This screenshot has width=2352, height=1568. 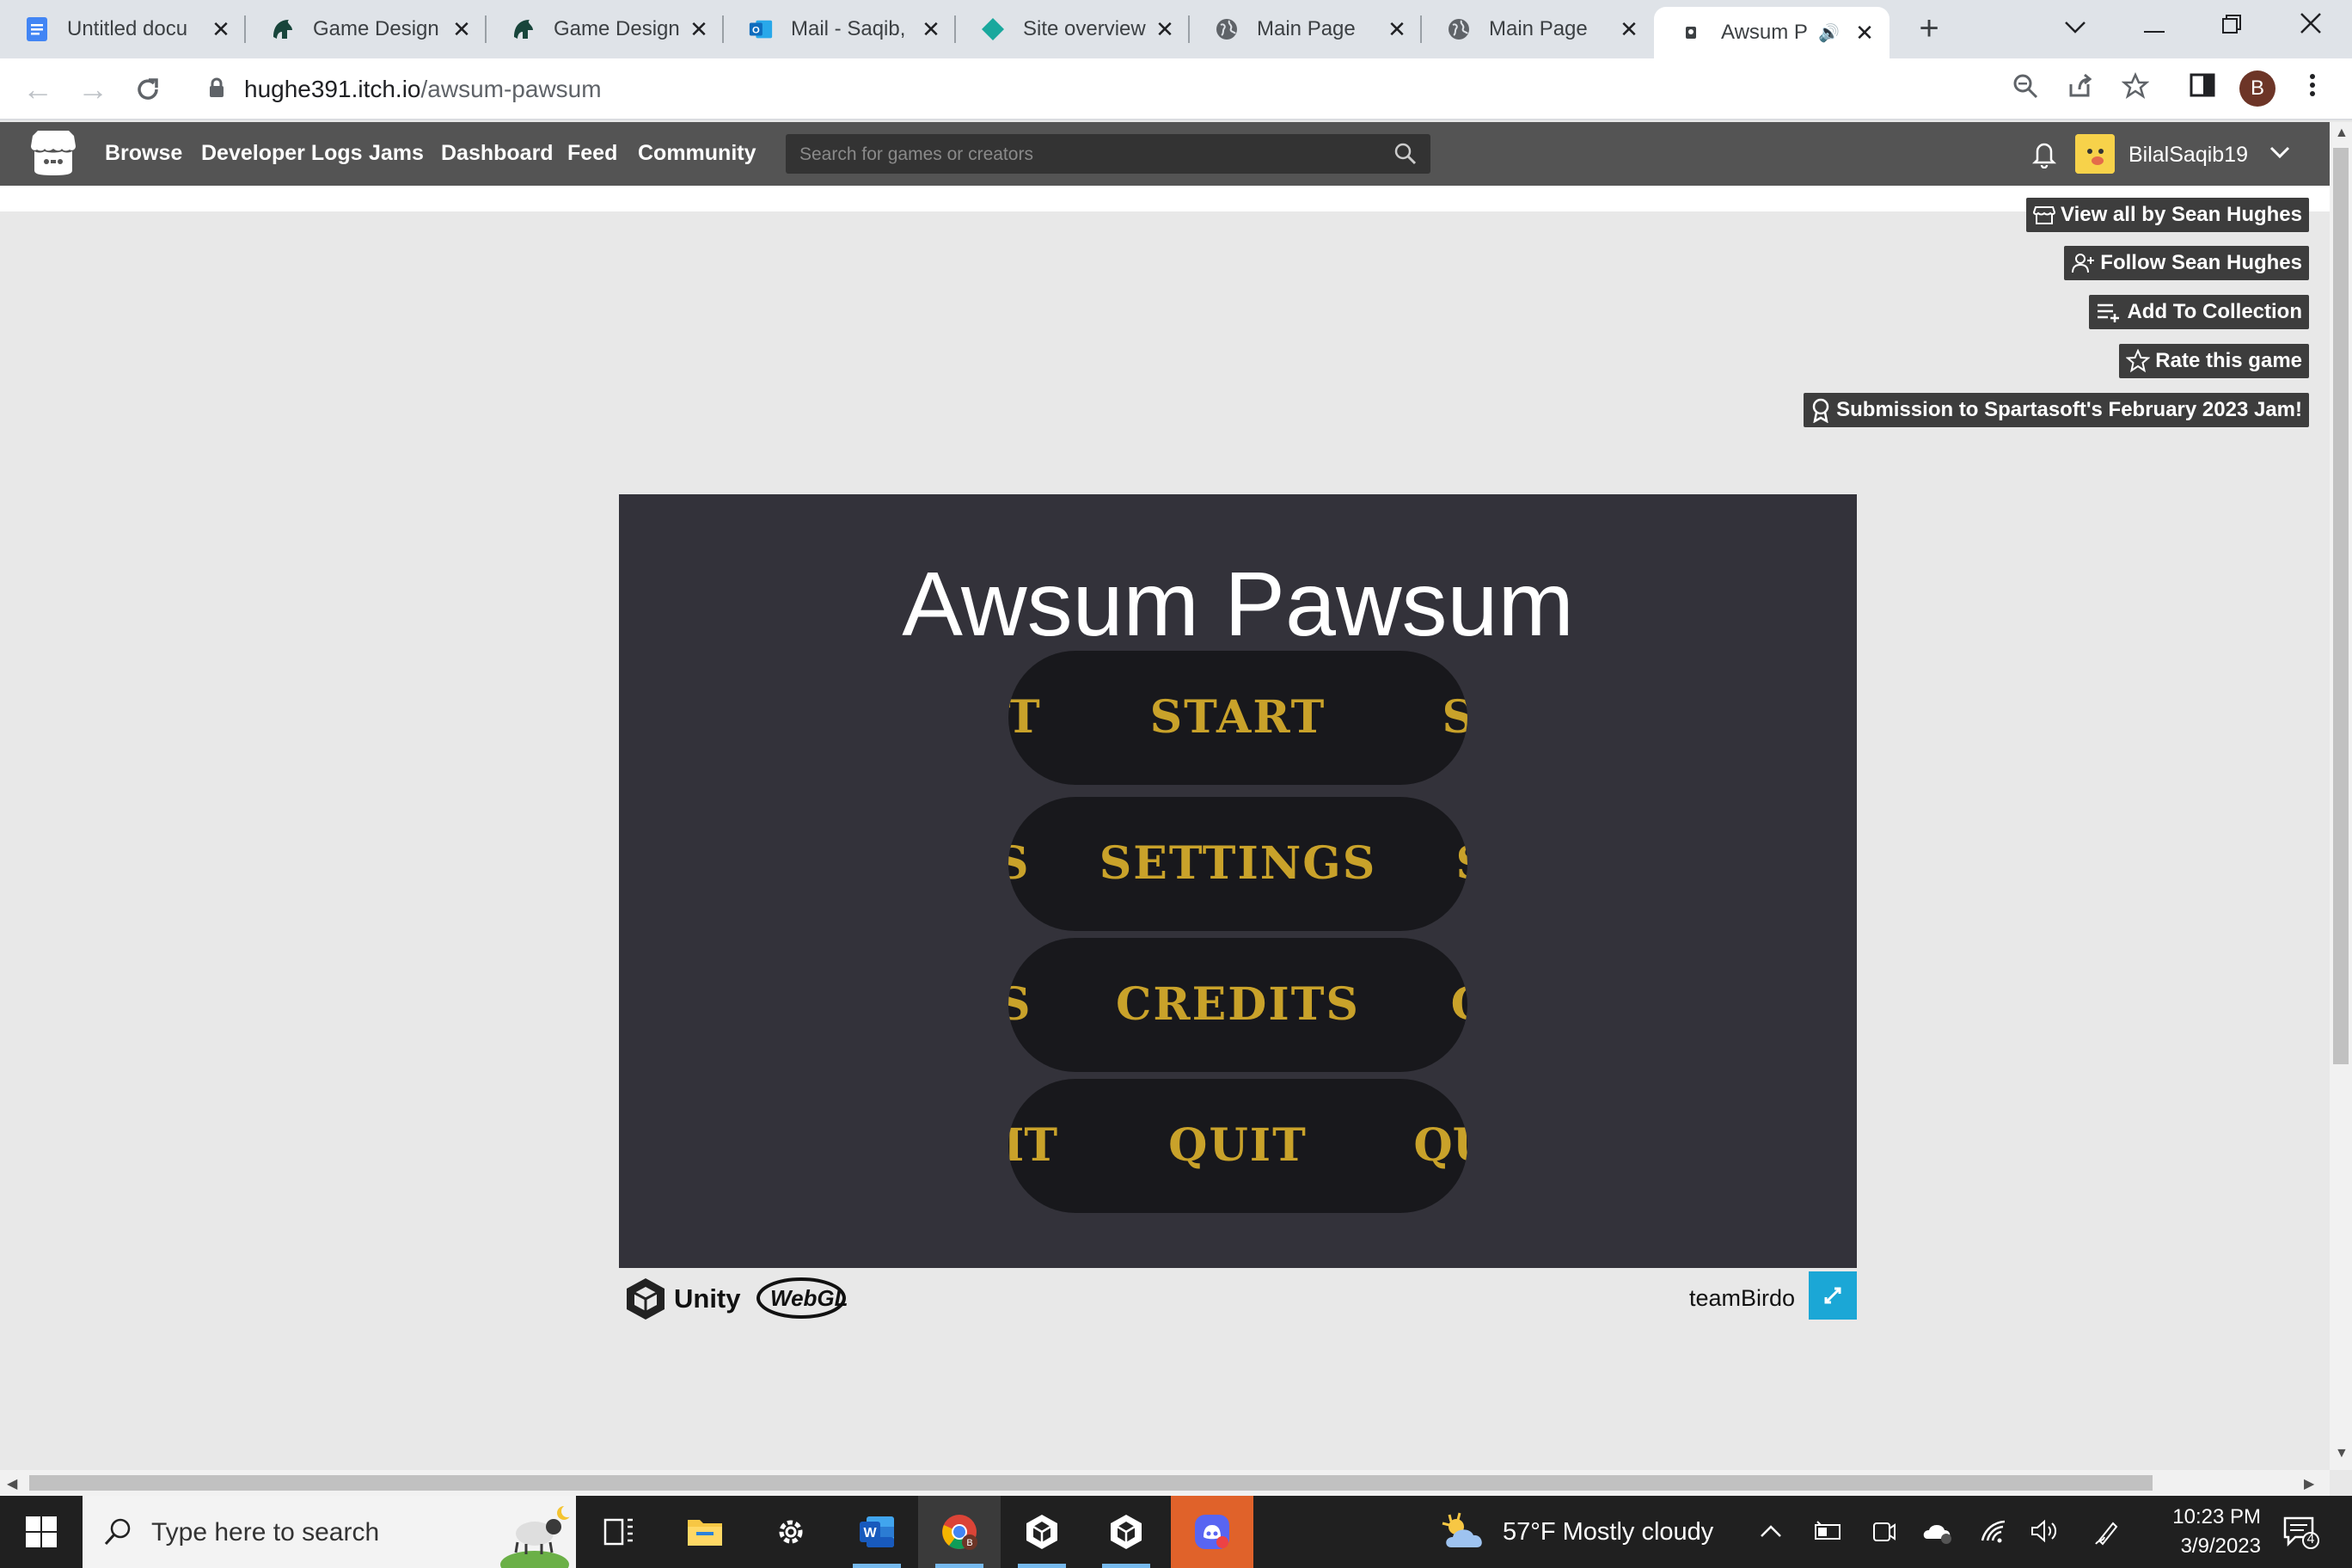 I want to click on user-plus-icon, so click(x=2083, y=263).